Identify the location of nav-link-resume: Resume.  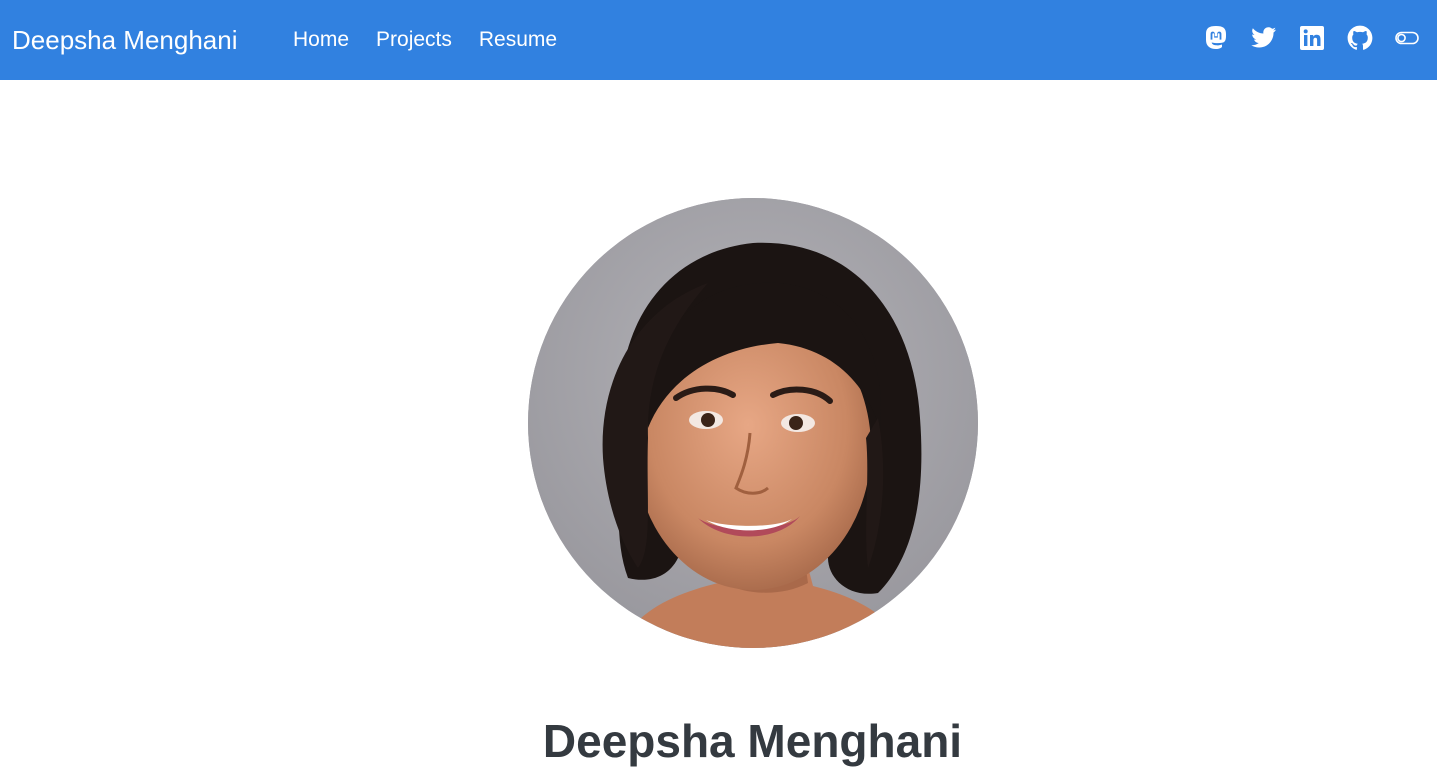
(518, 40).